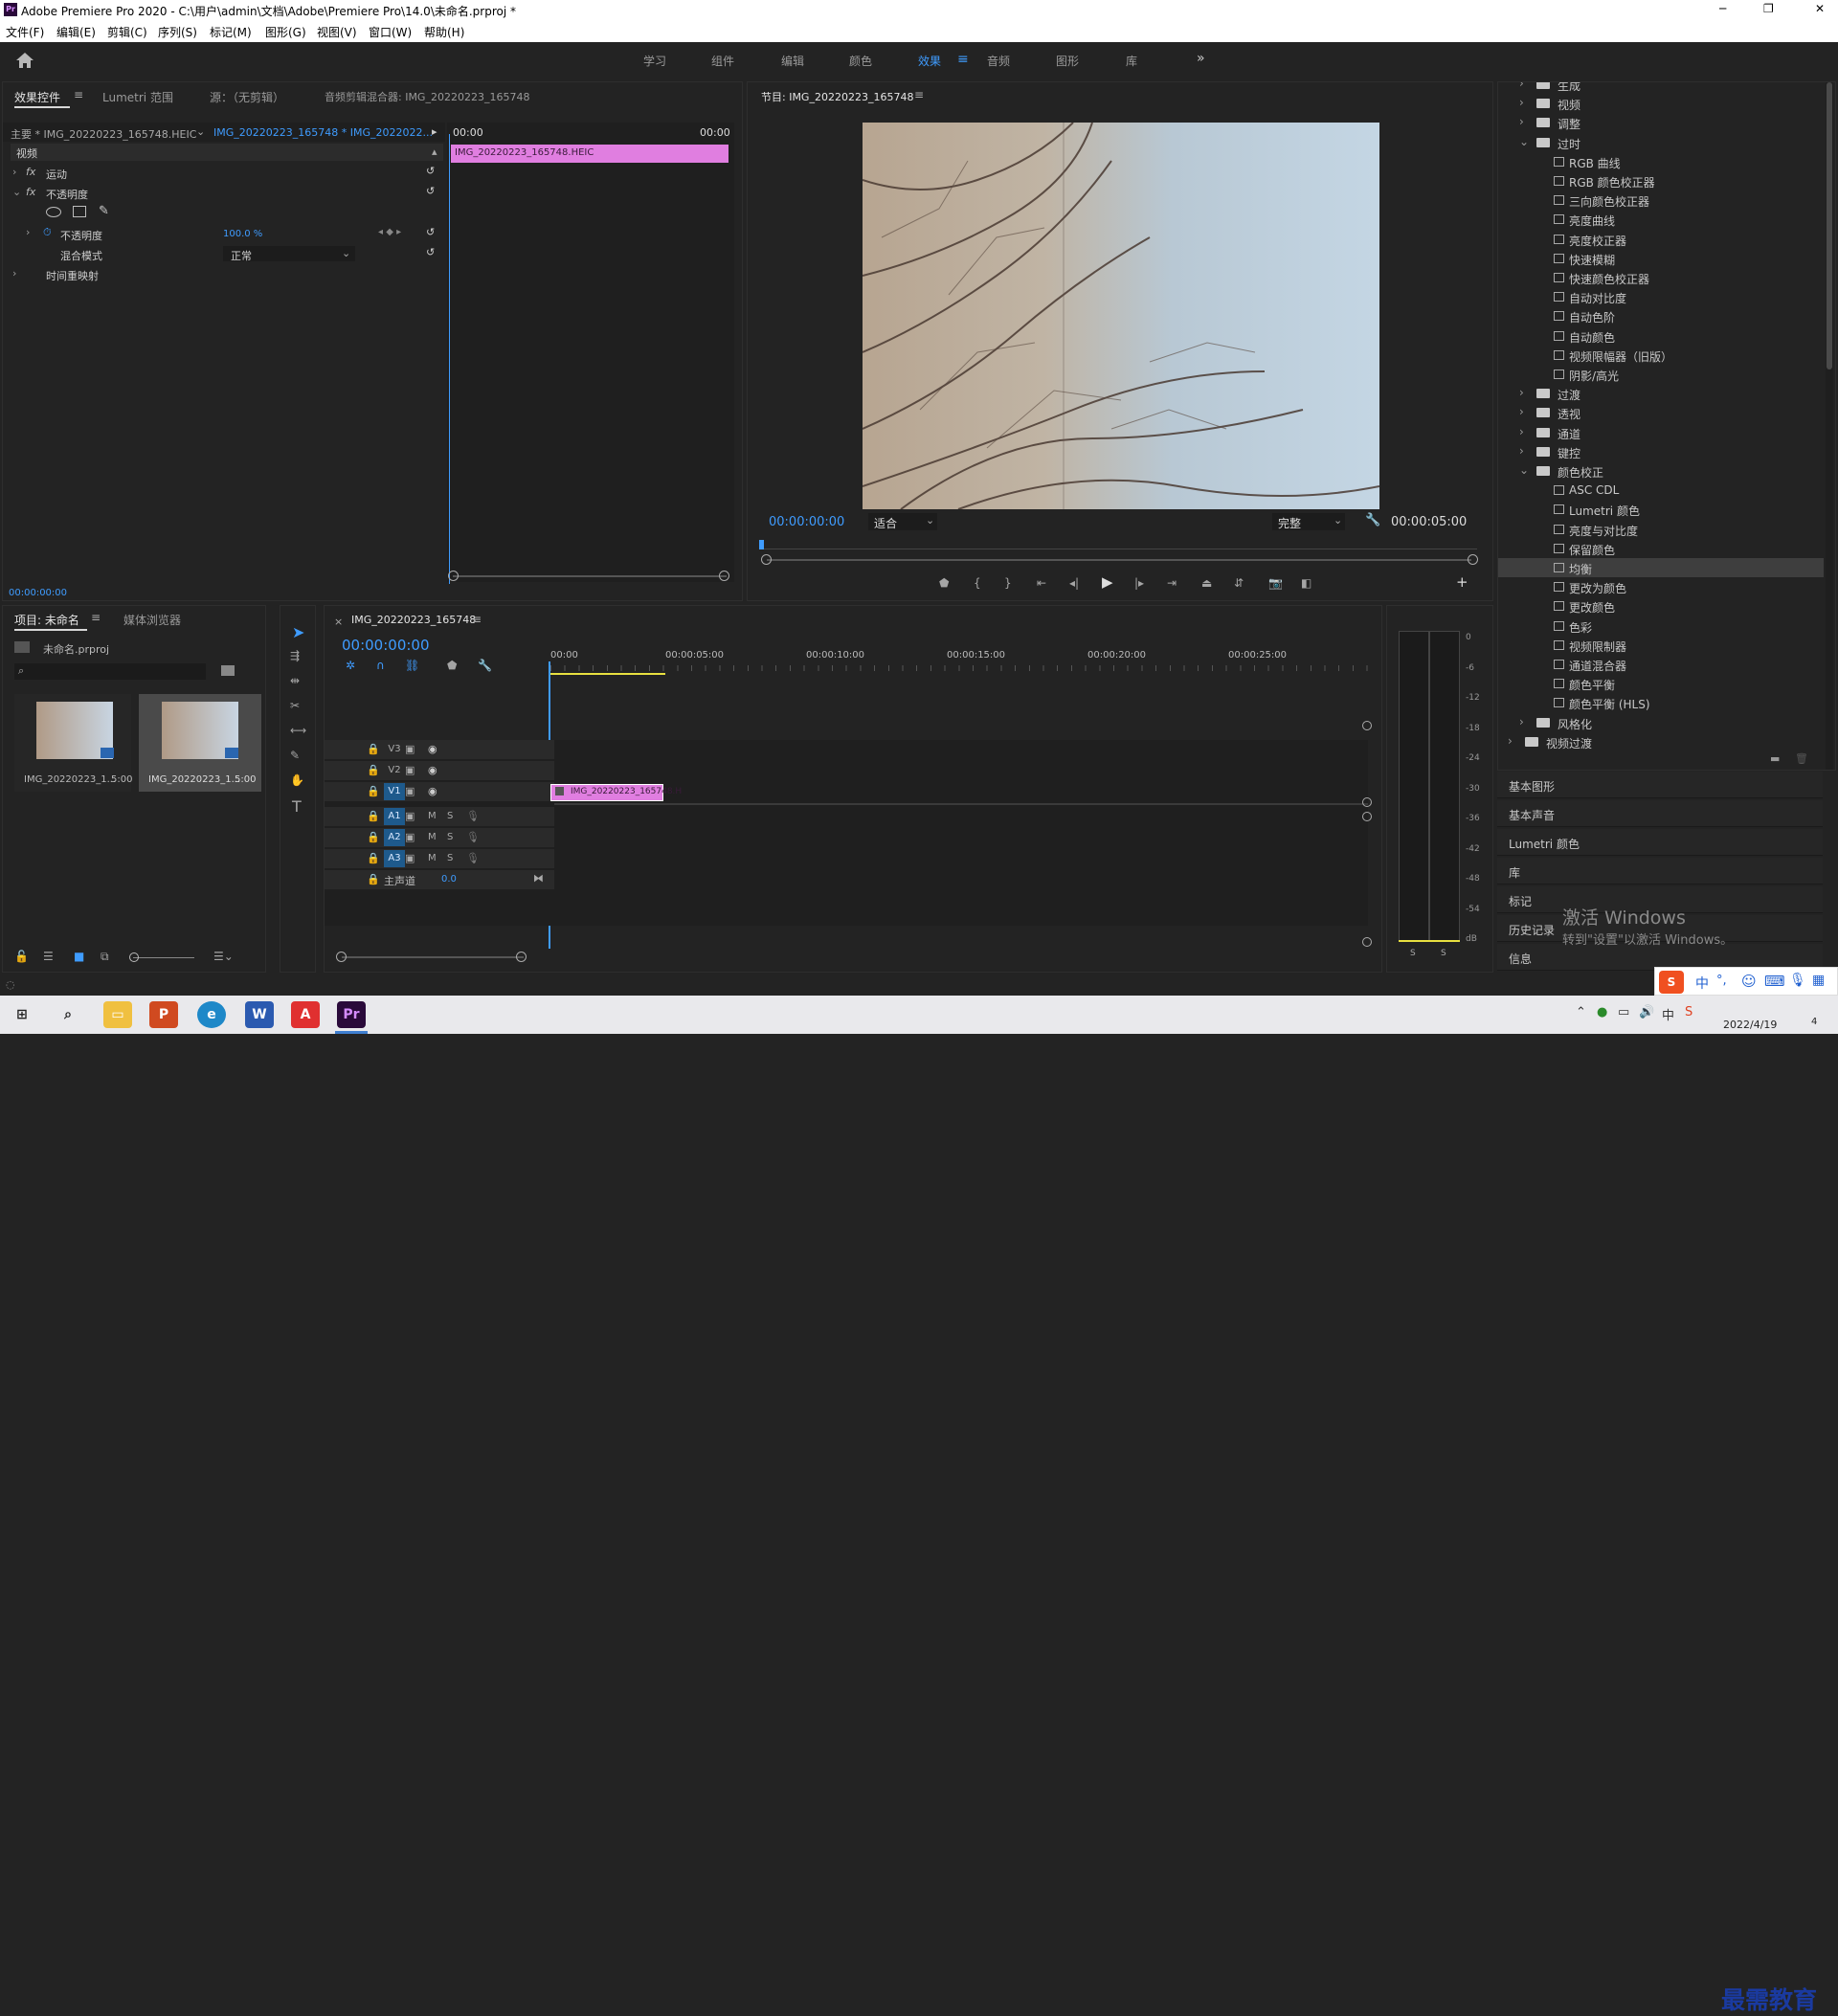 This screenshot has height=2016, width=1838. What do you see at coordinates (961, 804) in the screenshot?
I see `v-a-divider` at bounding box center [961, 804].